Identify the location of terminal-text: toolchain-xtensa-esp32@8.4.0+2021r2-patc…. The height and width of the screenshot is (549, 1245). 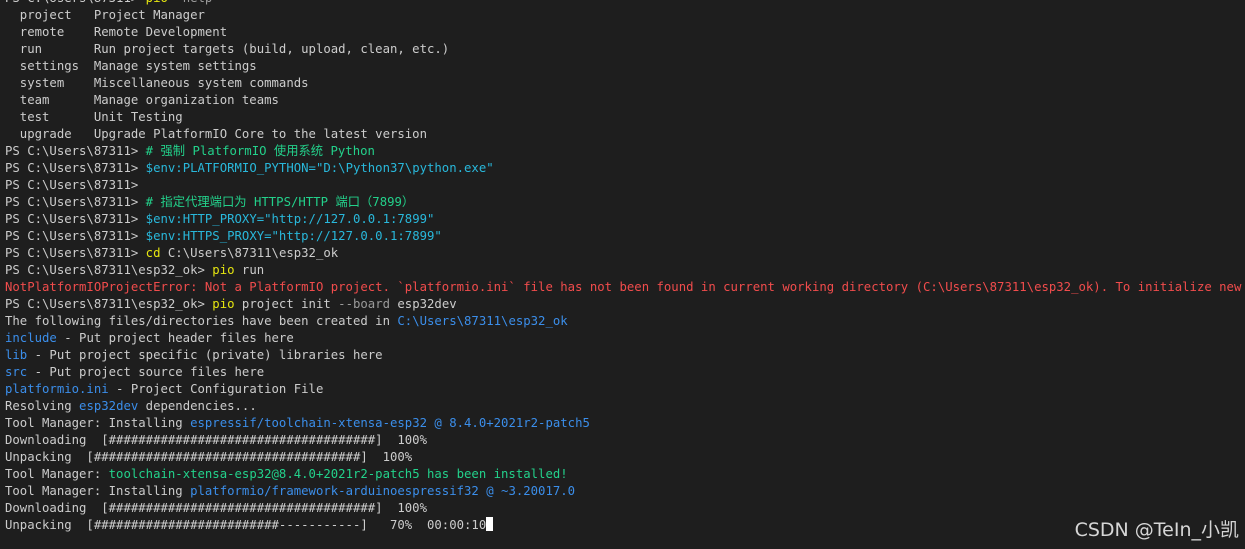
(338, 474).